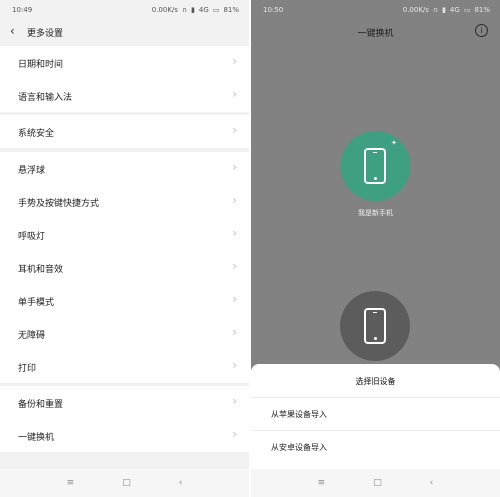 This screenshot has width=500, height=497. I want to click on option-label: 从安卓设备导入, so click(299, 447).